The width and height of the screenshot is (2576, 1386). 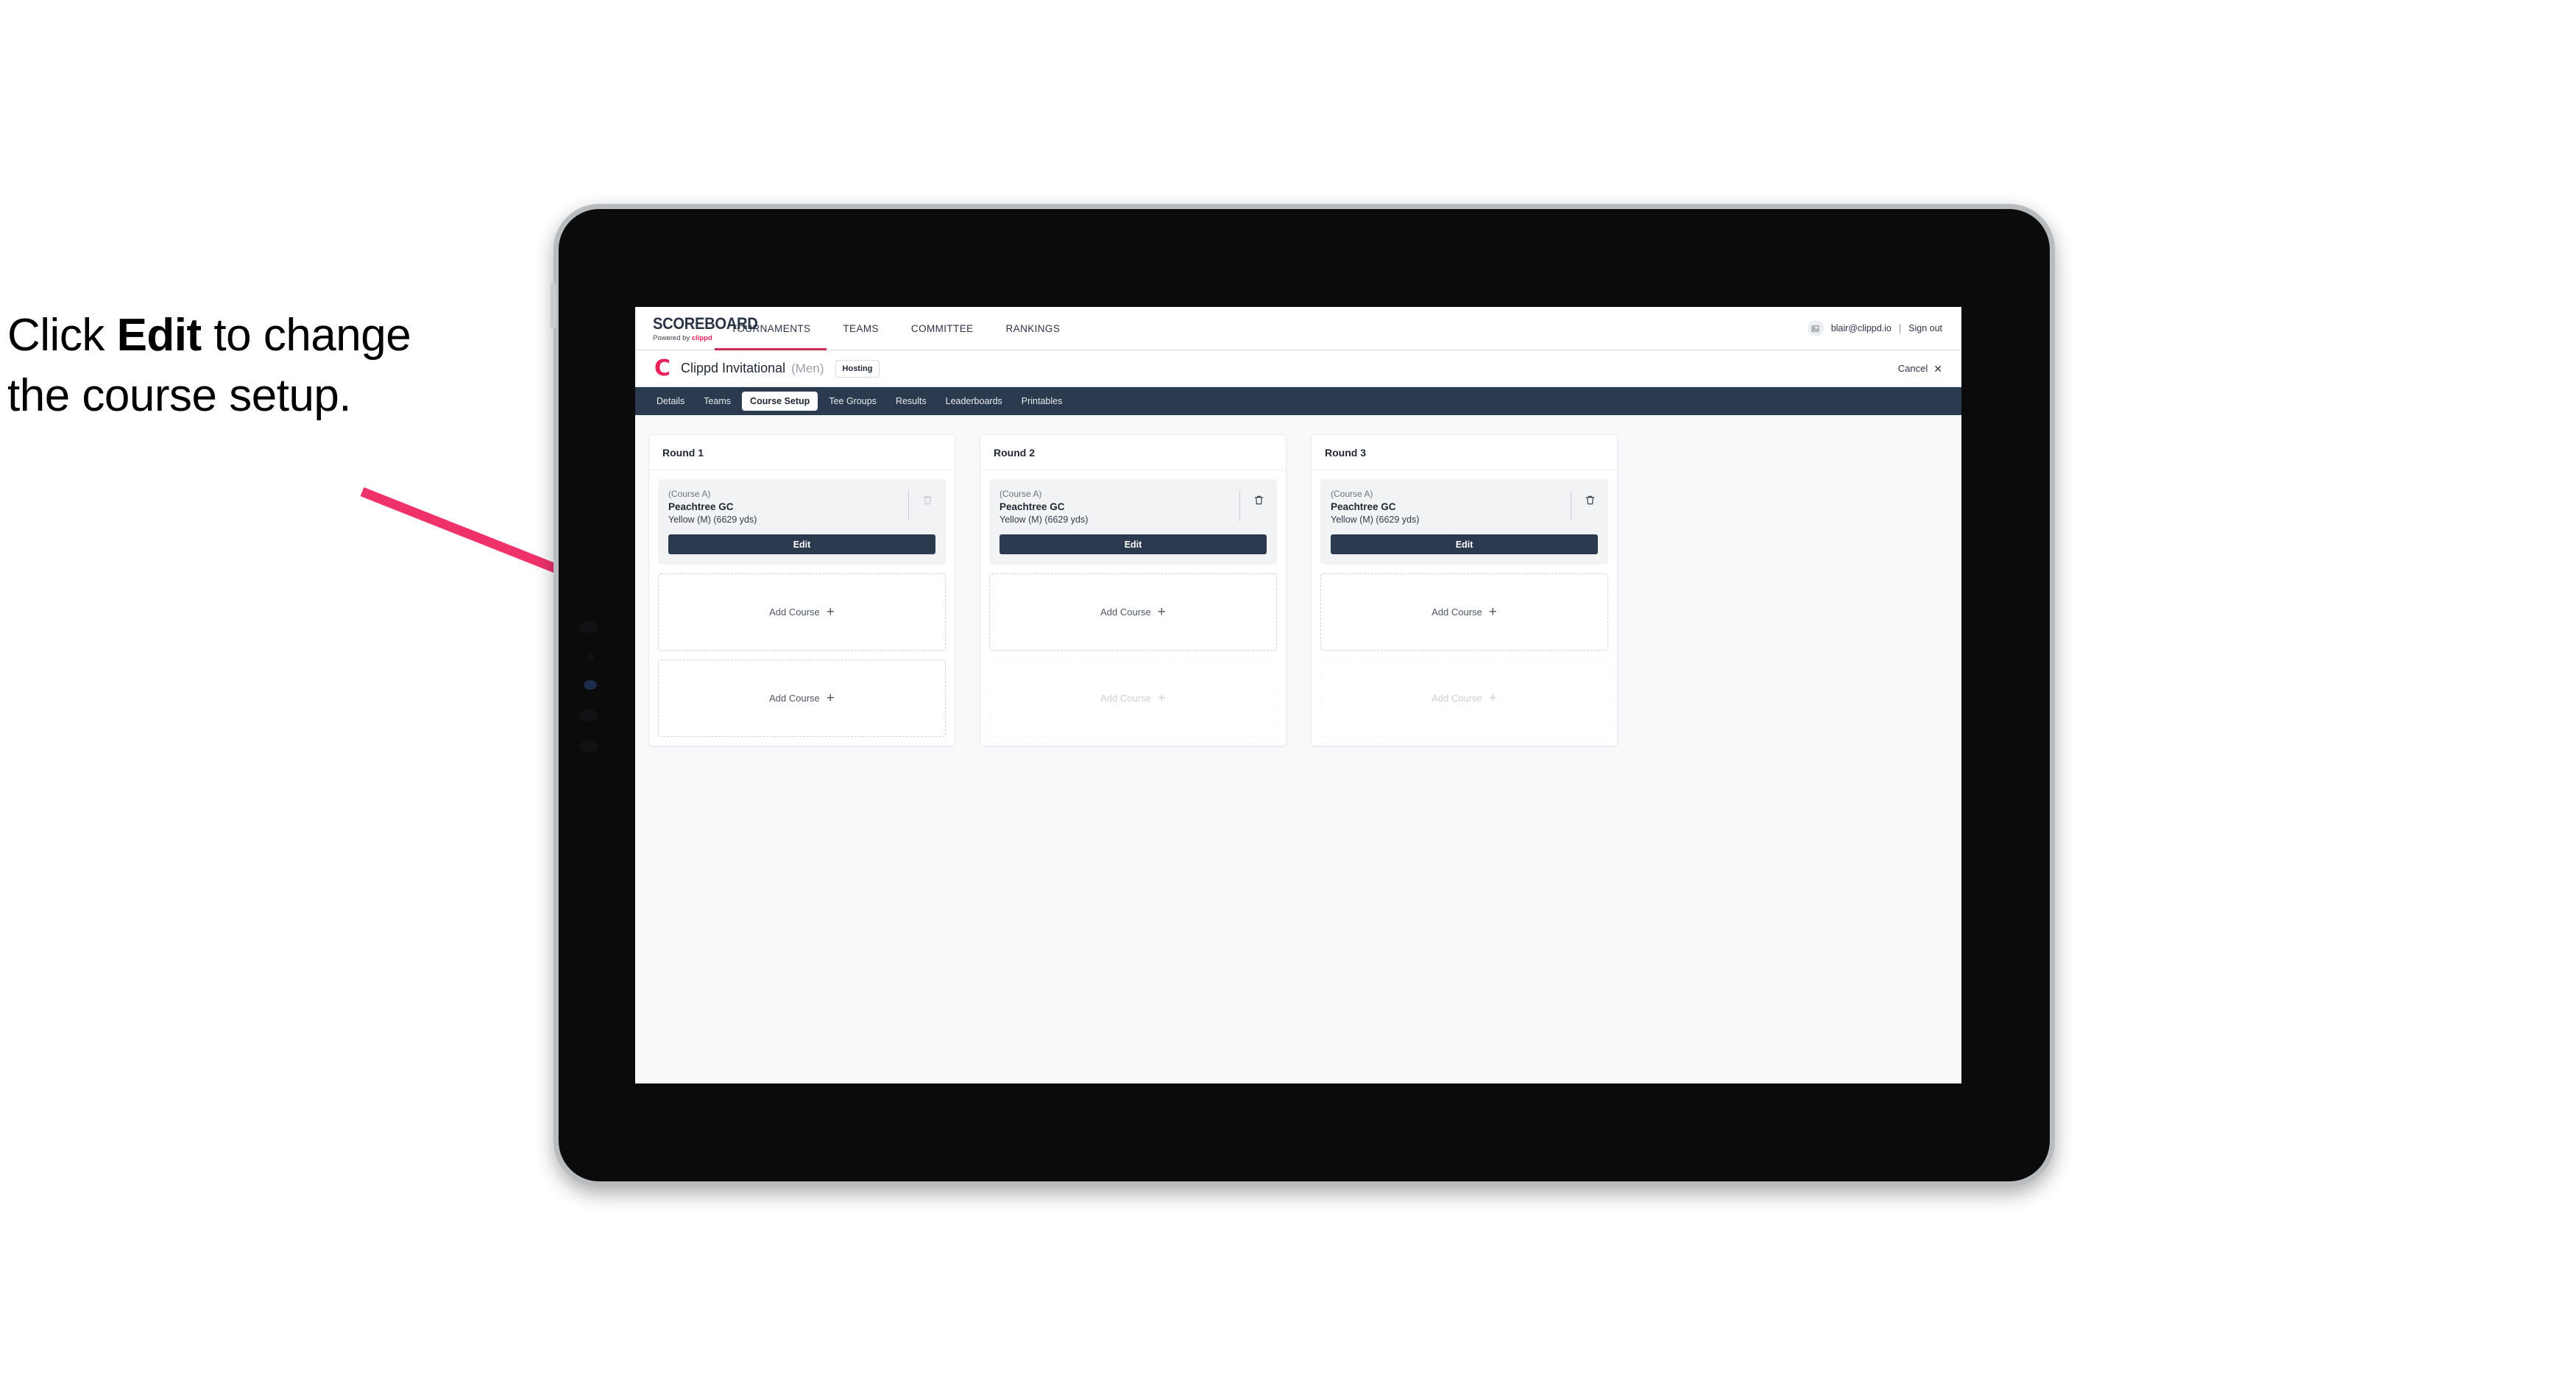 I want to click on round-title: Round 2, so click(x=1014, y=453).